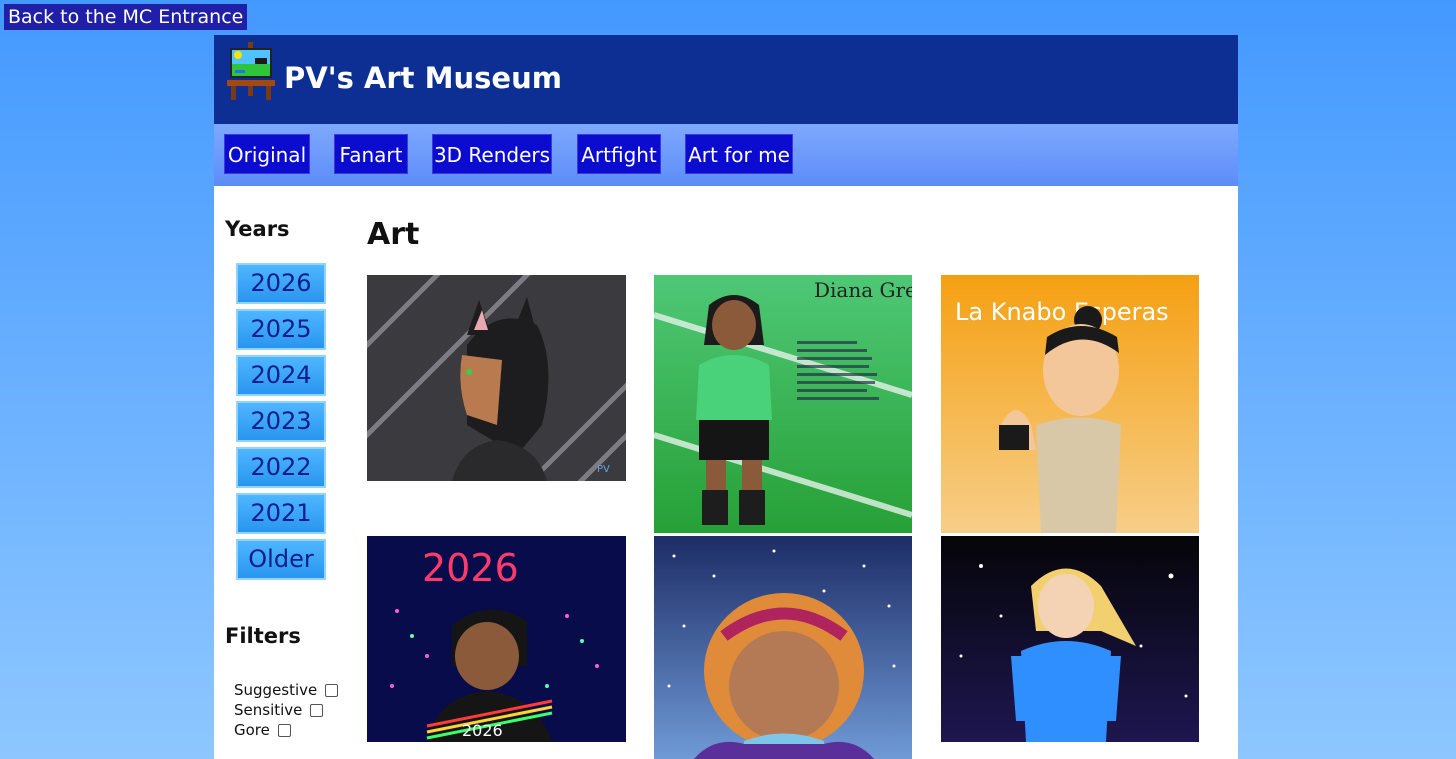 Image resolution: width=1456 pixels, height=759 pixels. What do you see at coordinates (276, 690) in the screenshot?
I see `filter-label: Suggestive` at bounding box center [276, 690].